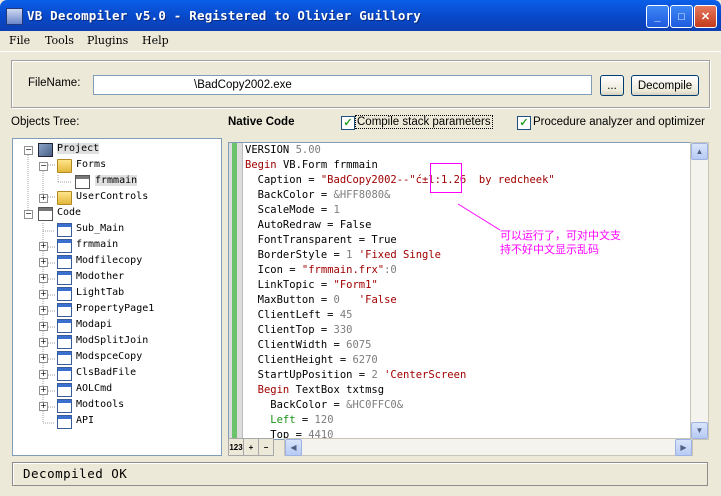  What do you see at coordinates (311, 360) in the screenshot?
I see `code-line: ClientHeight = 6270` at bounding box center [311, 360].